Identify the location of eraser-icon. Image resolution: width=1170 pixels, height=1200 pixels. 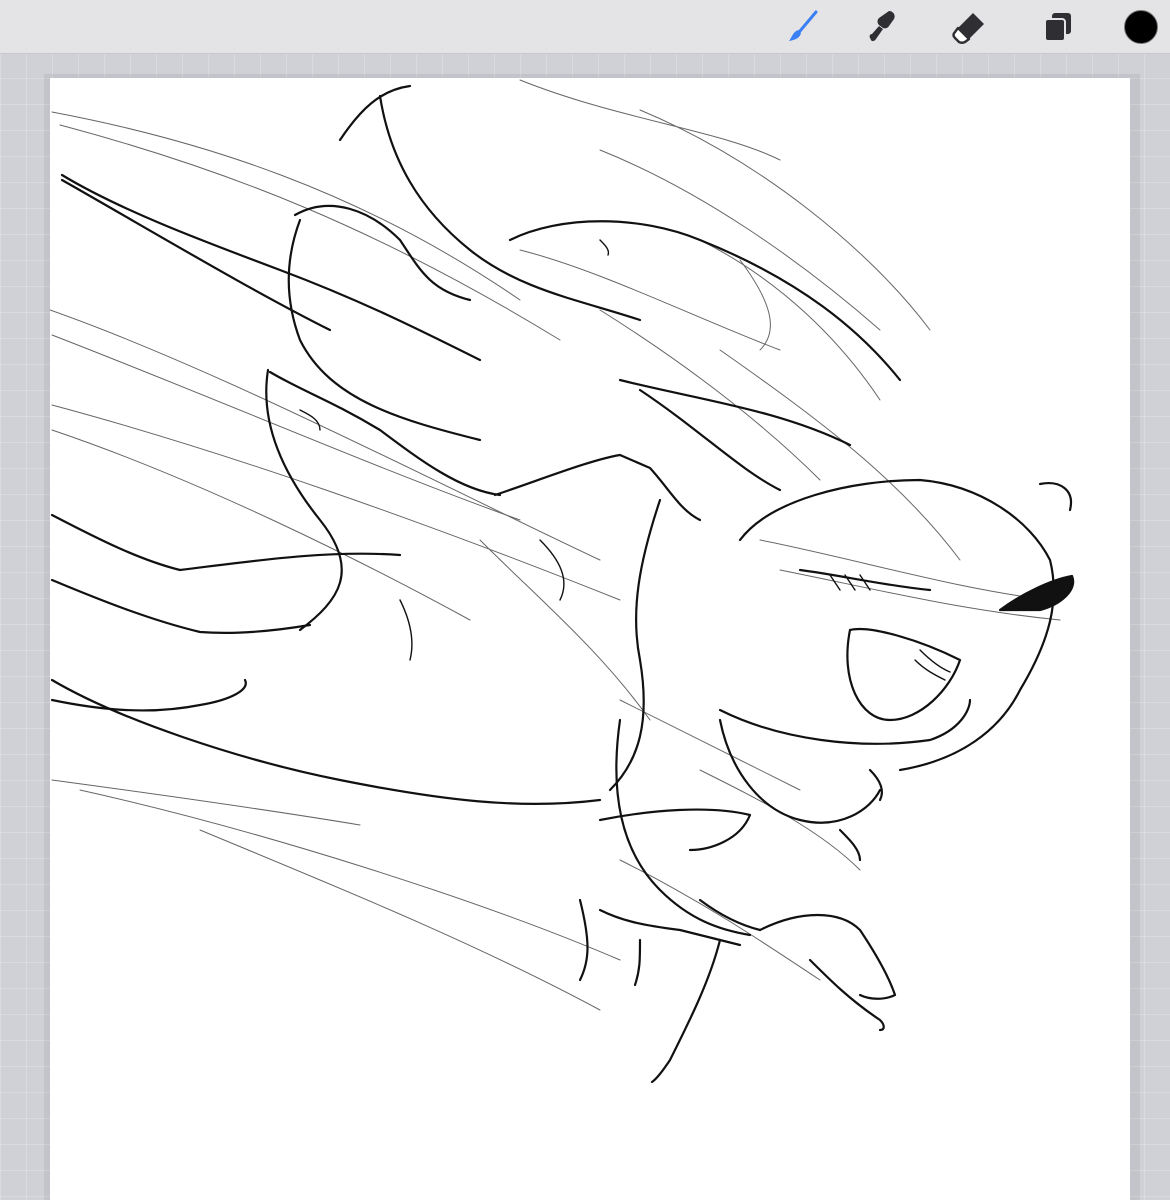
(968, 28).